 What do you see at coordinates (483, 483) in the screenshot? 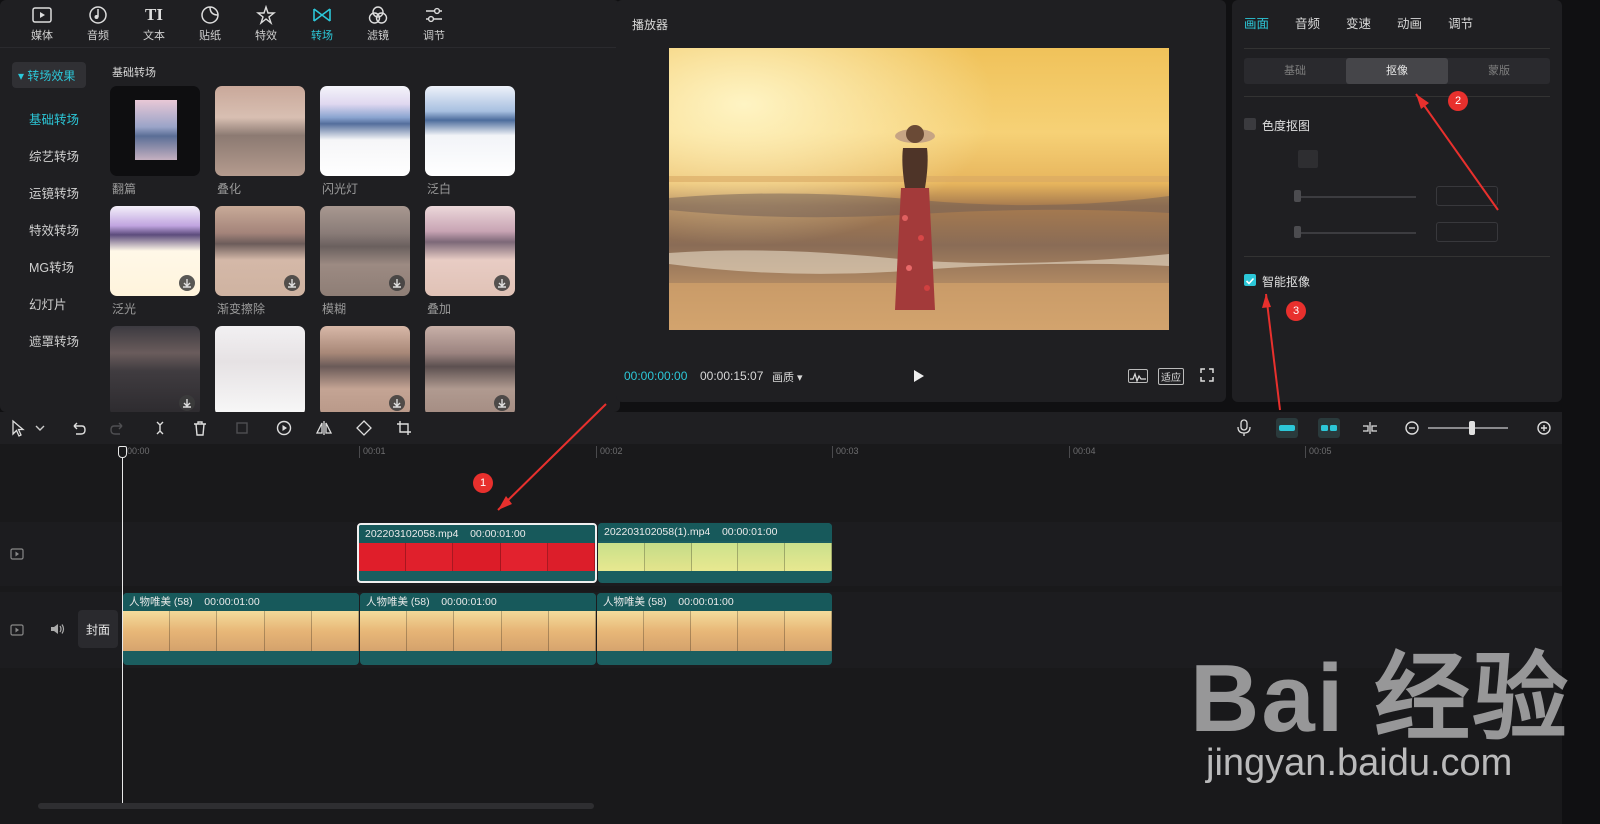
I see `marker-badge: 1` at bounding box center [483, 483].